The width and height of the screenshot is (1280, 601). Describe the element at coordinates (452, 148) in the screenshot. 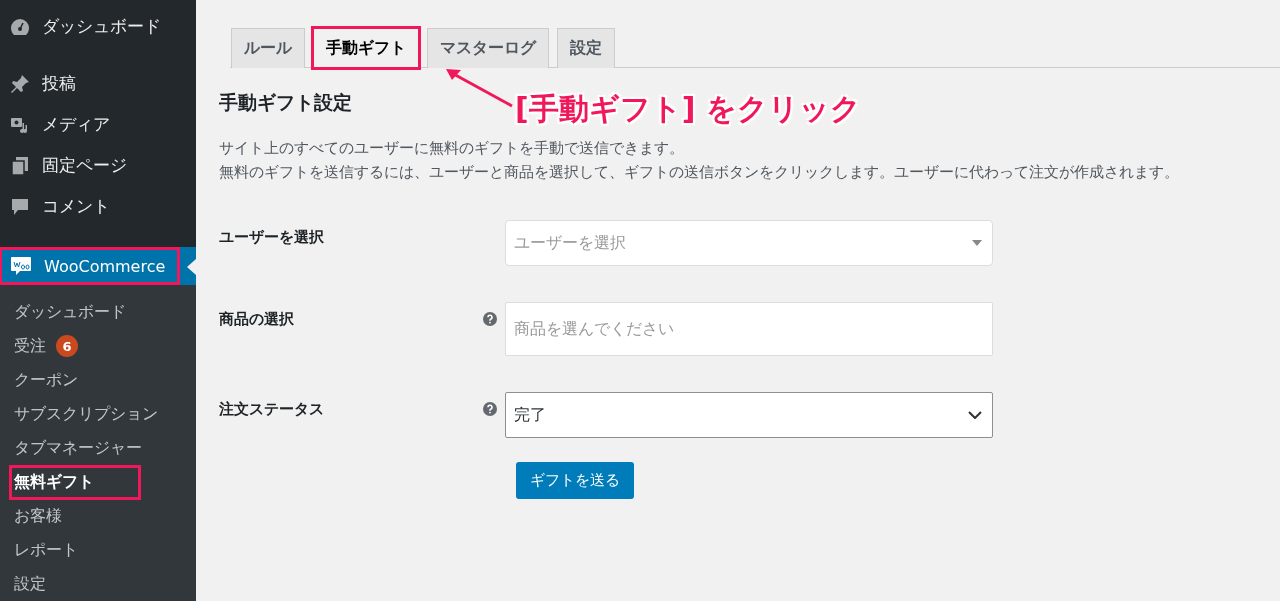

I see `description-text: サイト上のすべてのユーザーに無料のギフトを手動で送信できます。` at that location.